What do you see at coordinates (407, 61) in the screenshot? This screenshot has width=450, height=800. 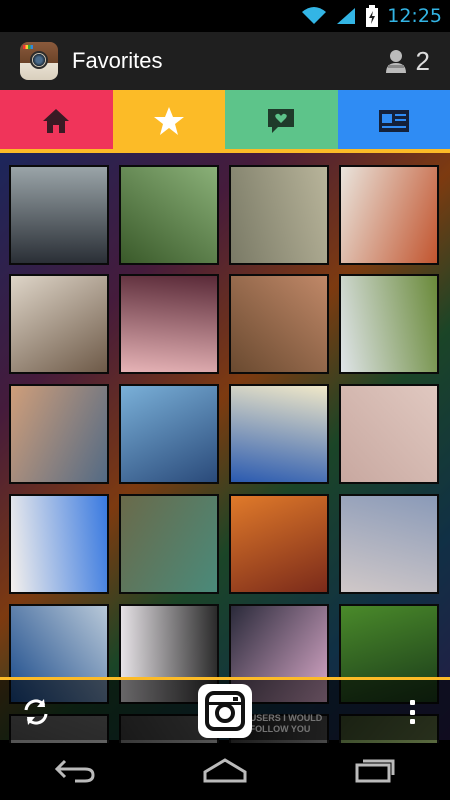 I see `user-count-button: 2` at bounding box center [407, 61].